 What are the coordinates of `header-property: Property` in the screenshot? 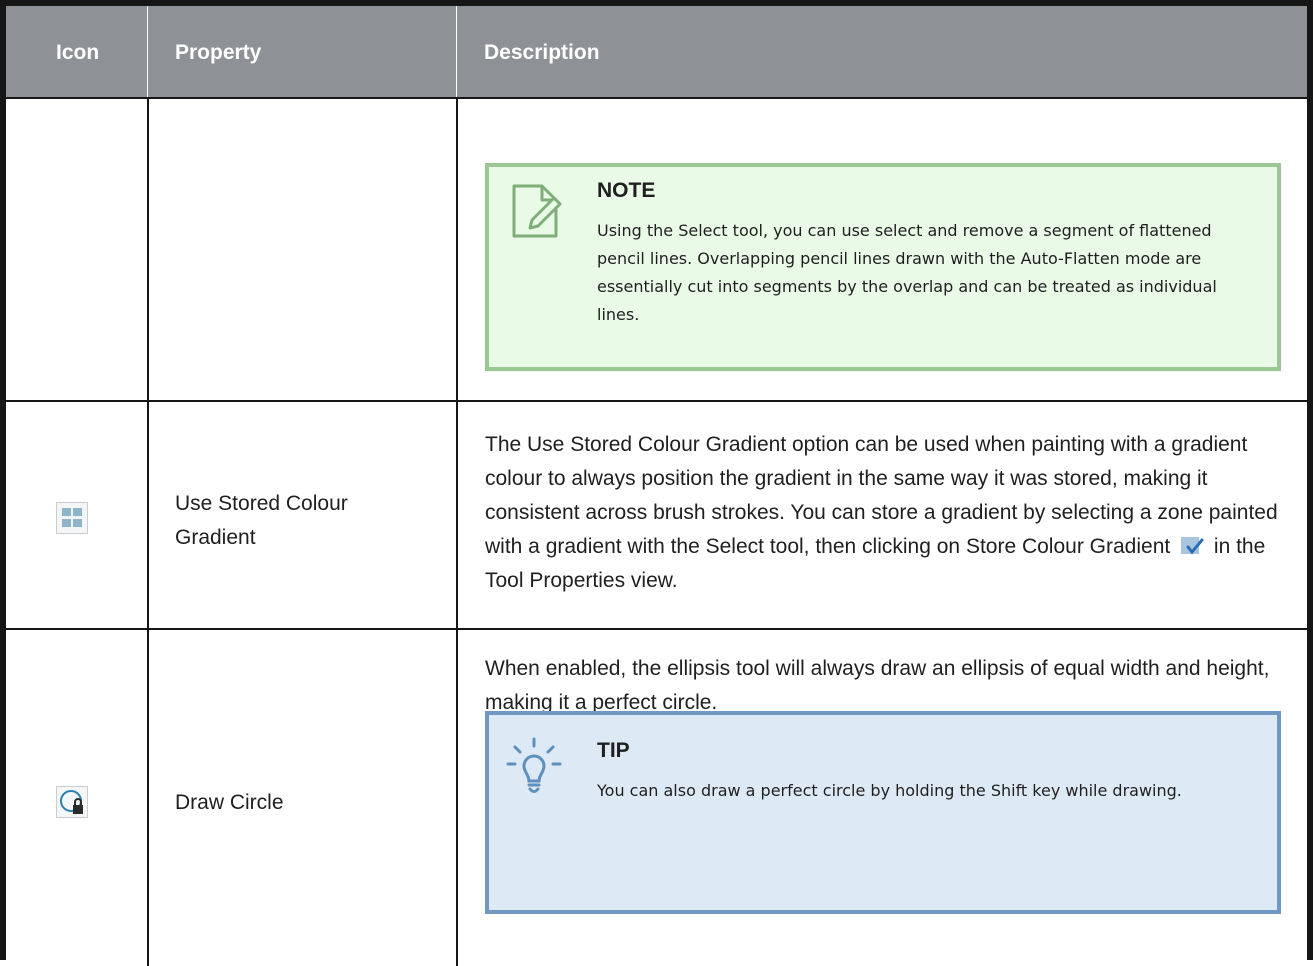 It's located at (218, 52).